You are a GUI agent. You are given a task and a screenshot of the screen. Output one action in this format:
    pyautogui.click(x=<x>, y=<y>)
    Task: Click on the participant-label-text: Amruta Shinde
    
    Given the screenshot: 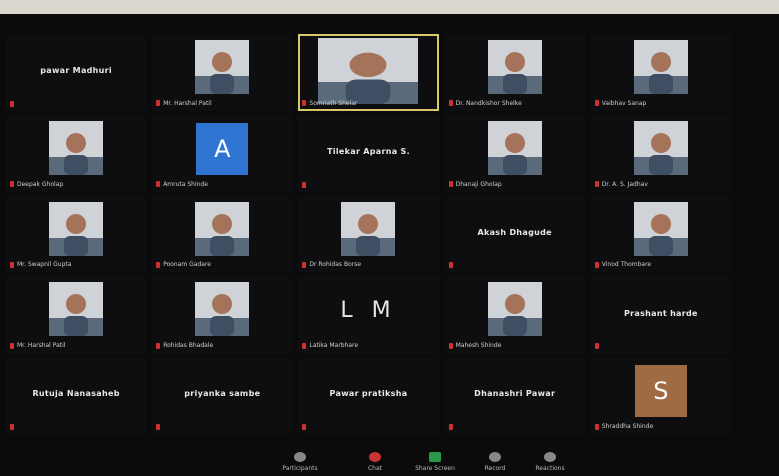 What is the action you would take?
    pyautogui.click(x=185, y=184)
    